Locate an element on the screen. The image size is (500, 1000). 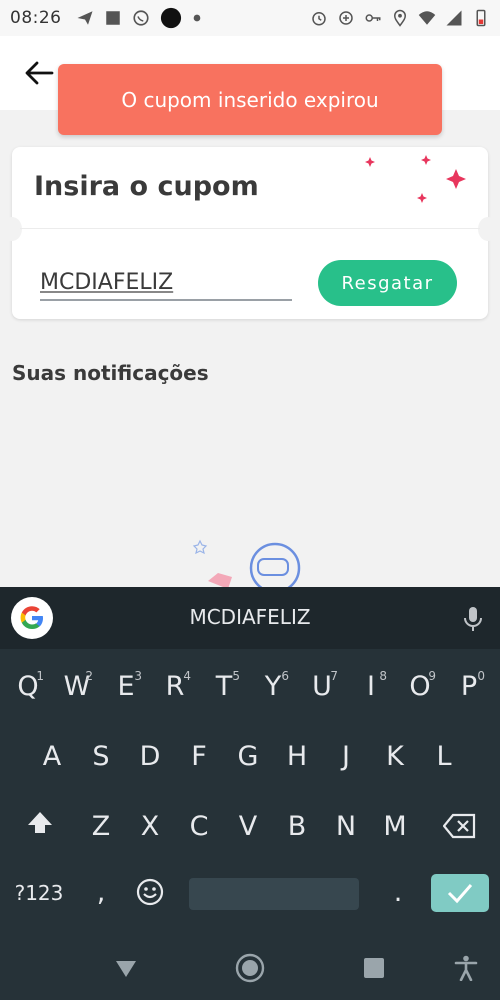
microphone-icon is located at coordinates (473, 619).